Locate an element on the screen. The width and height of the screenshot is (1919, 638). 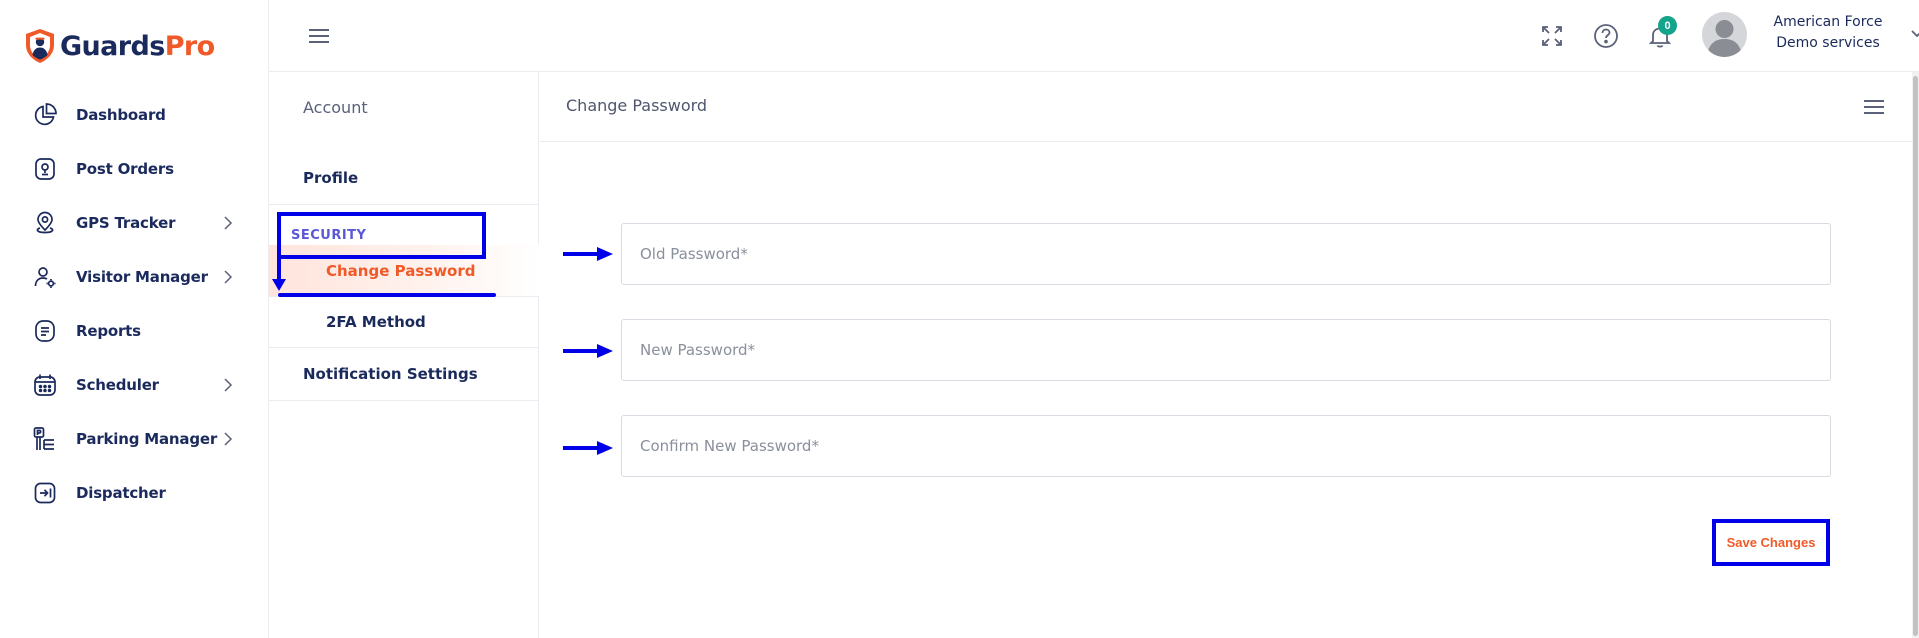
shield-logo-icon is located at coordinates (40, 46).